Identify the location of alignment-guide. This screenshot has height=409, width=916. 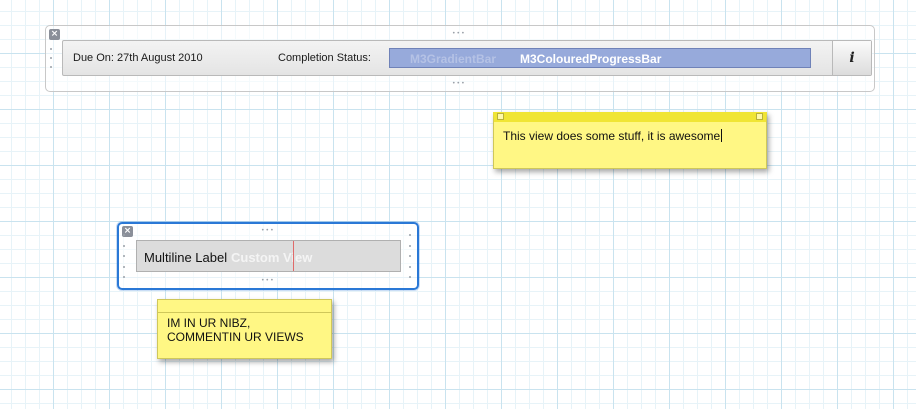
(293, 256).